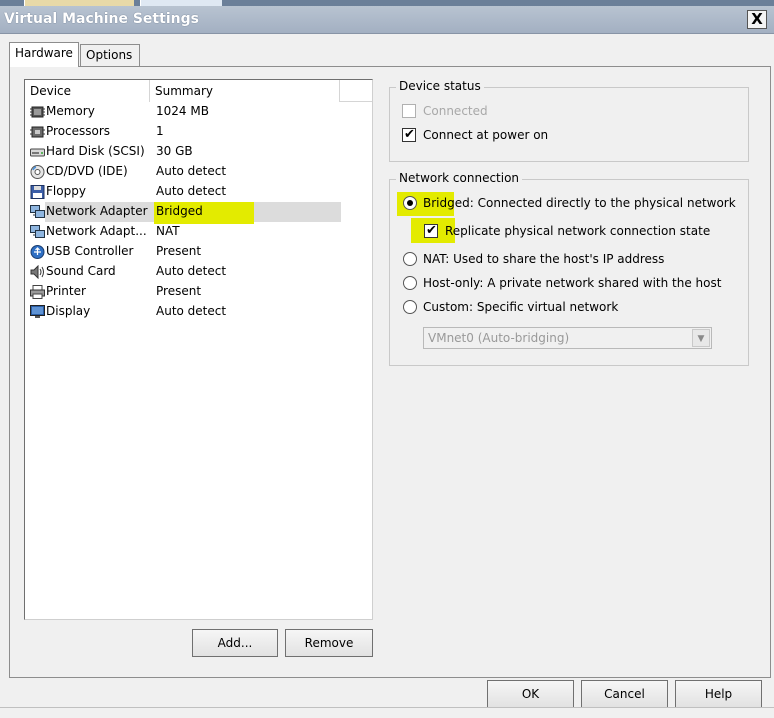 The width and height of the screenshot is (774, 718). Describe the element at coordinates (179, 211) in the screenshot. I see `device-summary: Bridged` at that location.